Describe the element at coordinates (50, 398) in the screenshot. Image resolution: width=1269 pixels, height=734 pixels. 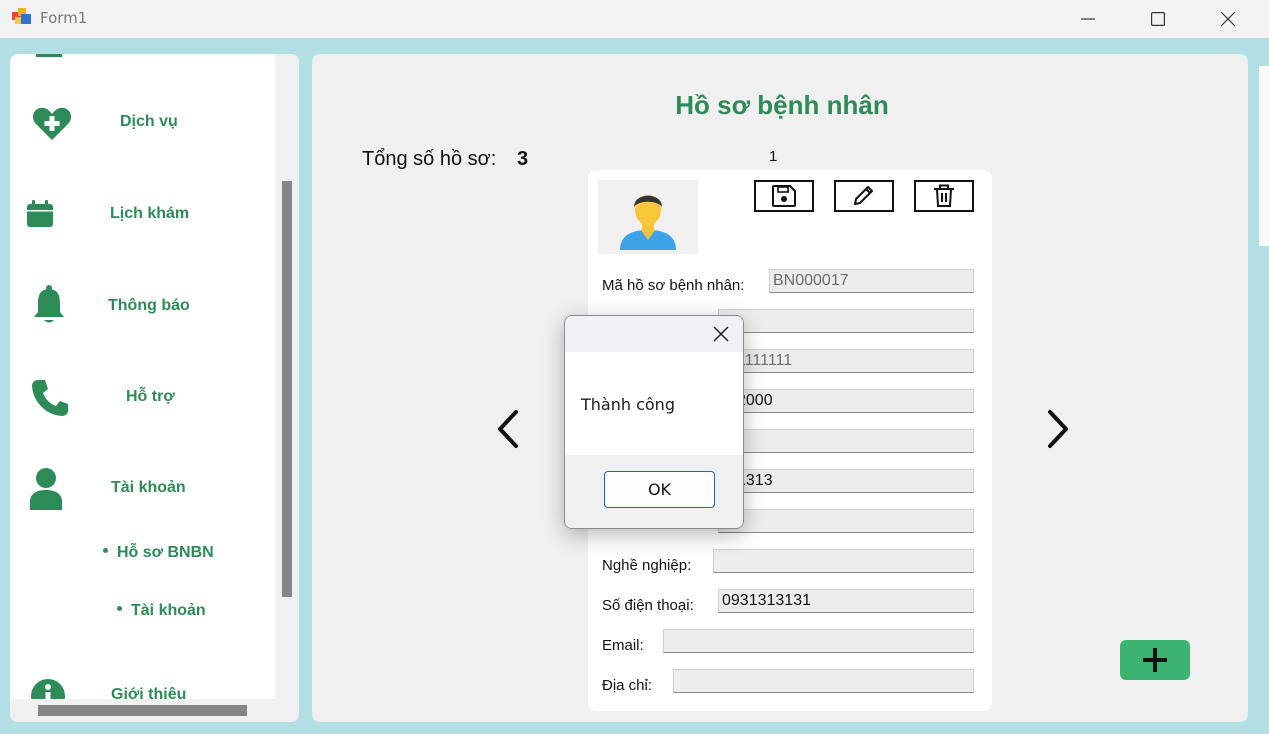
I see `phone-icon` at that location.